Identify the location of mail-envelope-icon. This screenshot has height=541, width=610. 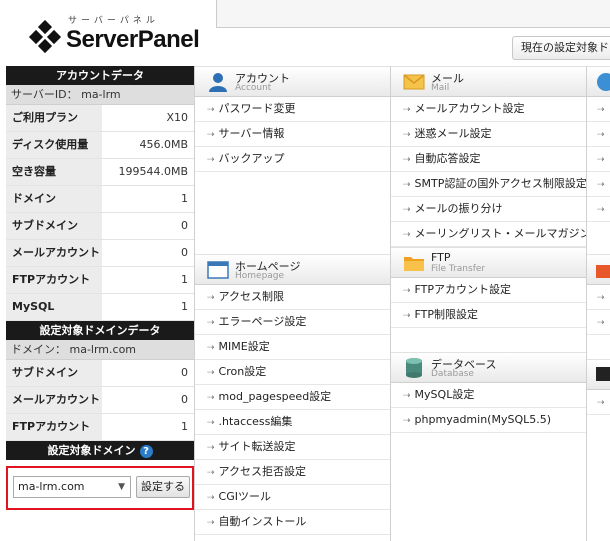
(414, 82).